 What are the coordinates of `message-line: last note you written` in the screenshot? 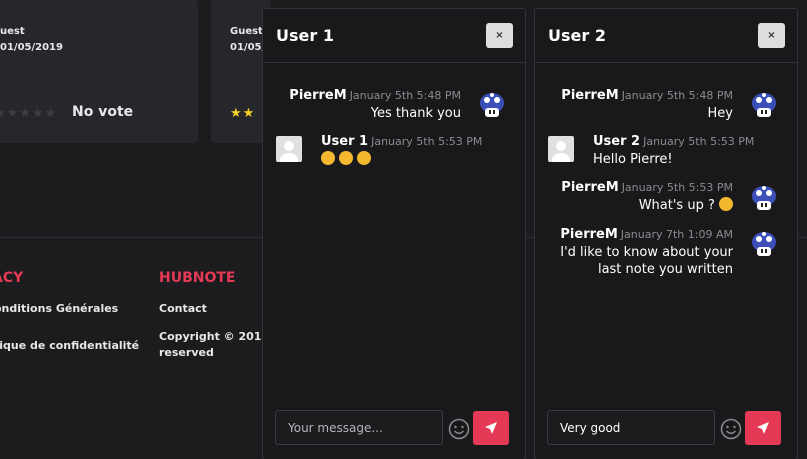 It's located at (665, 269).